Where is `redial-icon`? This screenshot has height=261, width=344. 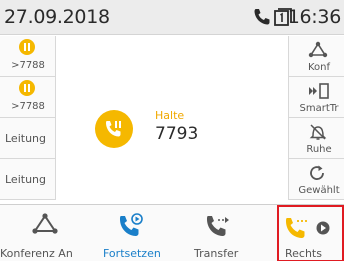
redial-icon is located at coordinates (317, 172).